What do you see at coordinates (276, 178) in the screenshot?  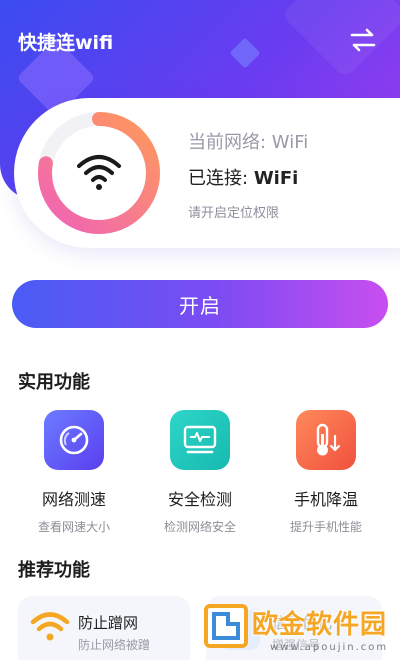 I see `connected-network-name: WiFi` at bounding box center [276, 178].